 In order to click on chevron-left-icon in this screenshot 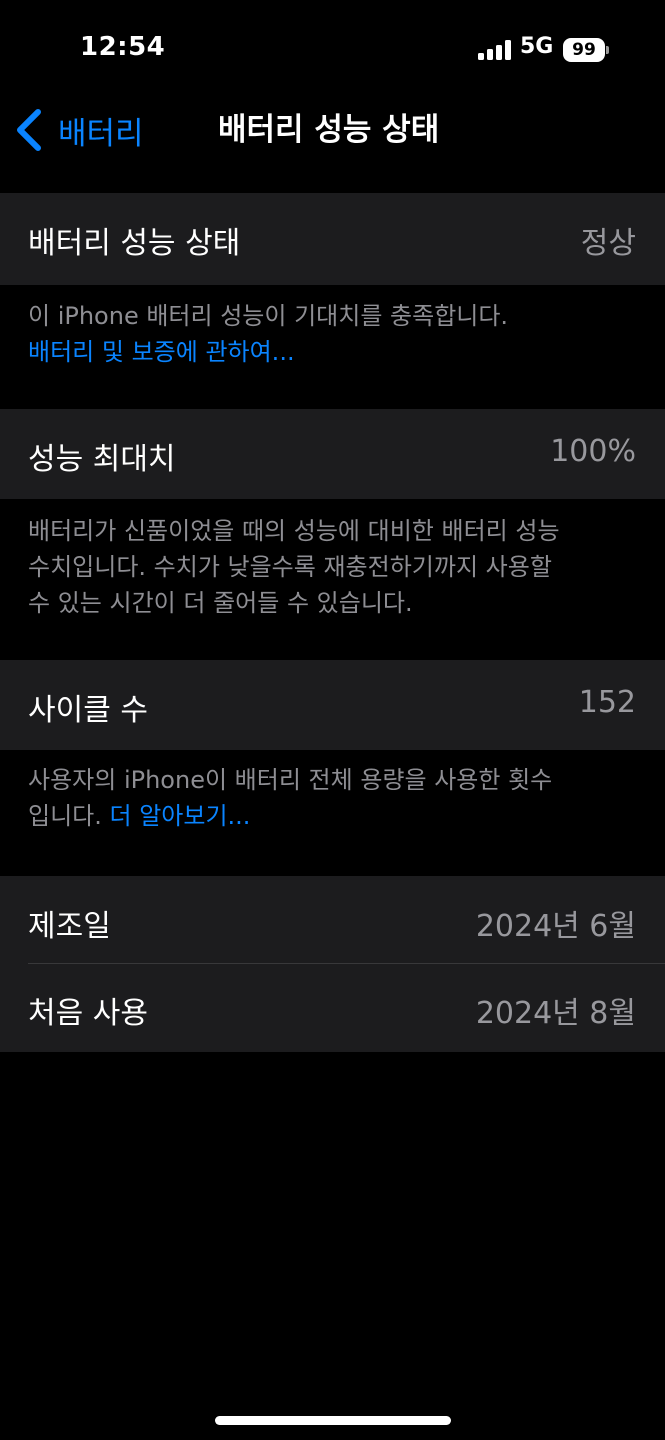, I will do `click(29, 130)`.